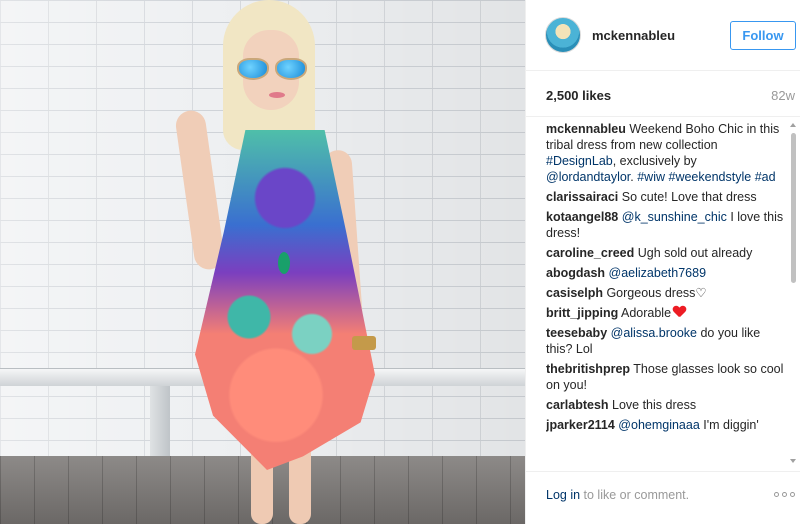 This screenshot has height=524, width=800. What do you see at coordinates (710, 177) in the screenshot?
I see `hashtag-weekendstyle: #weekendstyle` at bounding box center [710, 177].